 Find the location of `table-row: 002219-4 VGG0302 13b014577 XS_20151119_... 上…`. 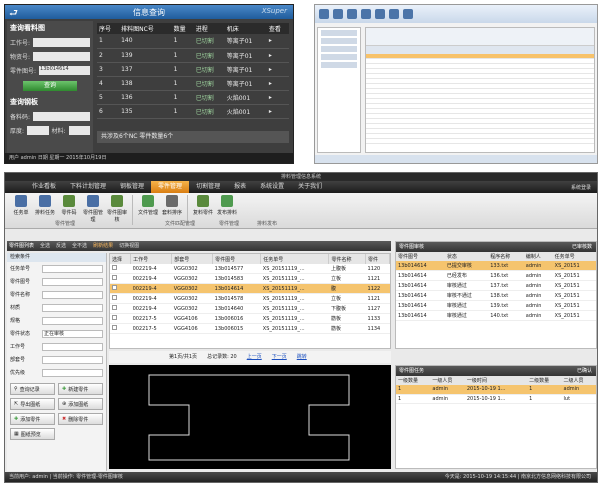

table-row: 002219-4 VGG0302 13b014577 XS_20151119_... 上… is located at coordinates (250, 269).